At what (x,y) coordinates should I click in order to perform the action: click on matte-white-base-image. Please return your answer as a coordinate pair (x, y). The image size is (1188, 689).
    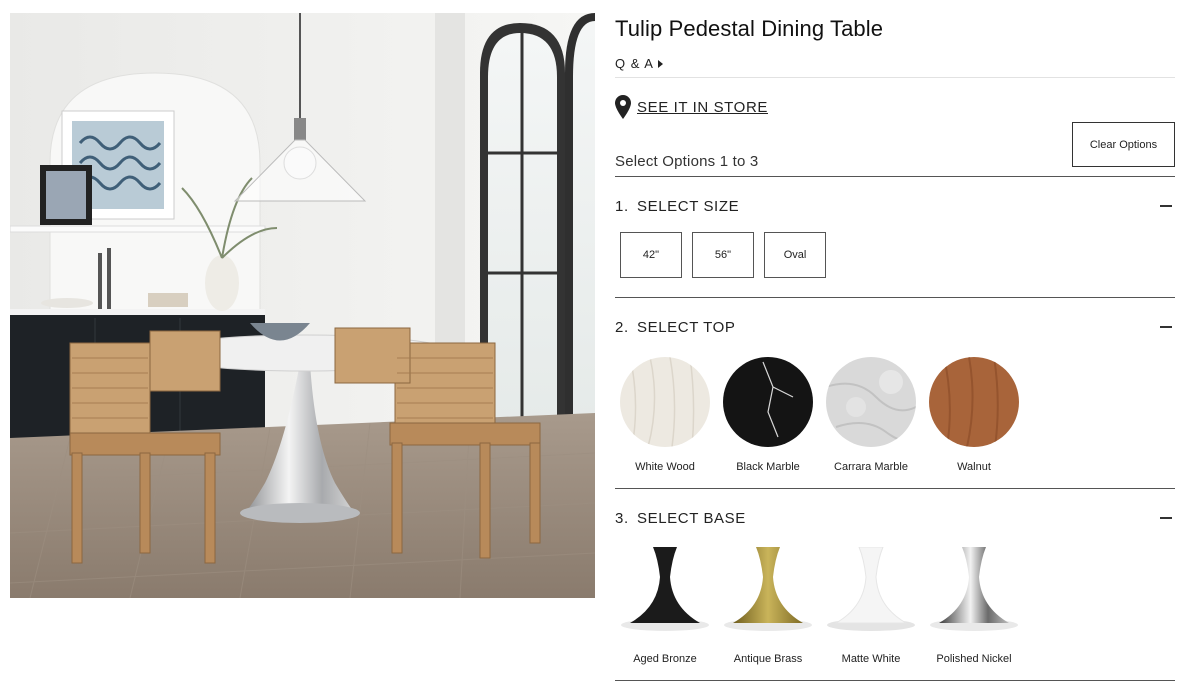
    Looking at the image, I should click on (871, 592).